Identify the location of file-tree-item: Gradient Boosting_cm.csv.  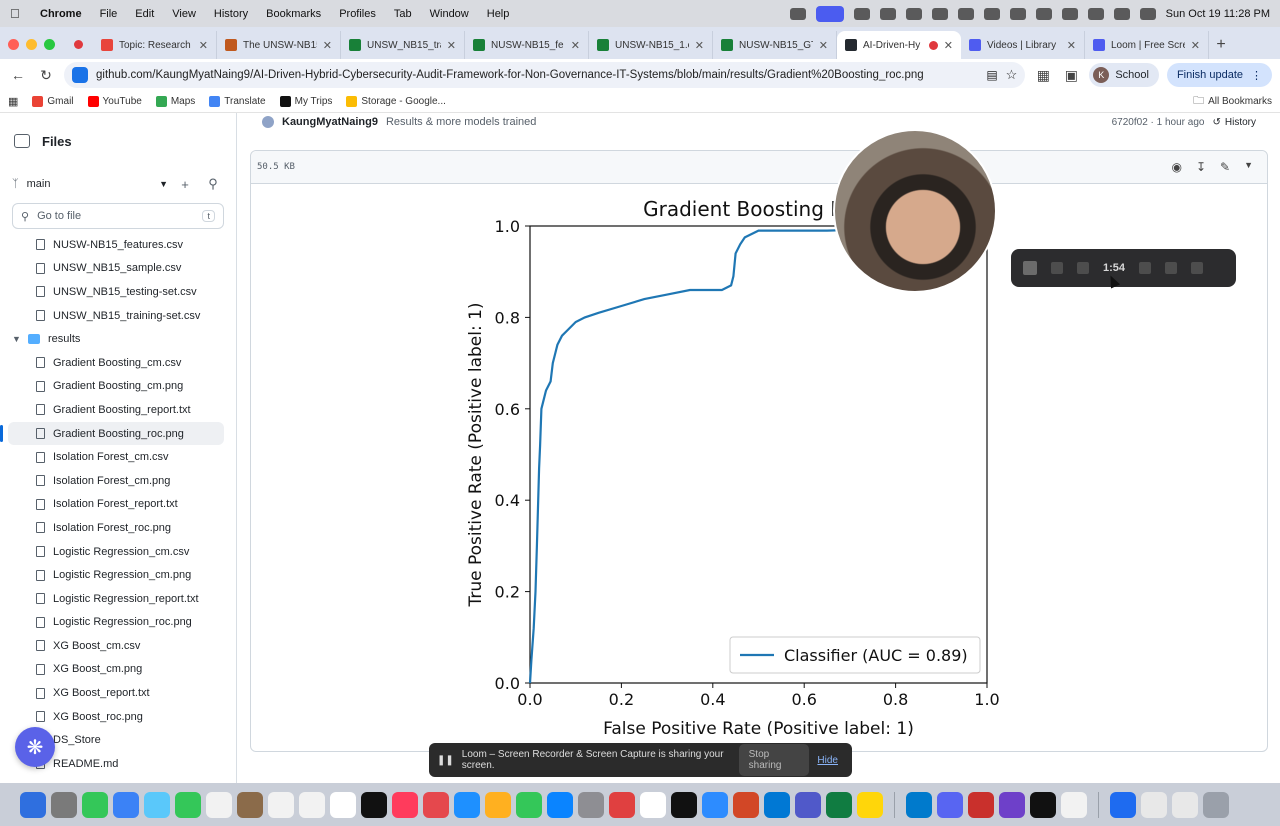
(118, 363).